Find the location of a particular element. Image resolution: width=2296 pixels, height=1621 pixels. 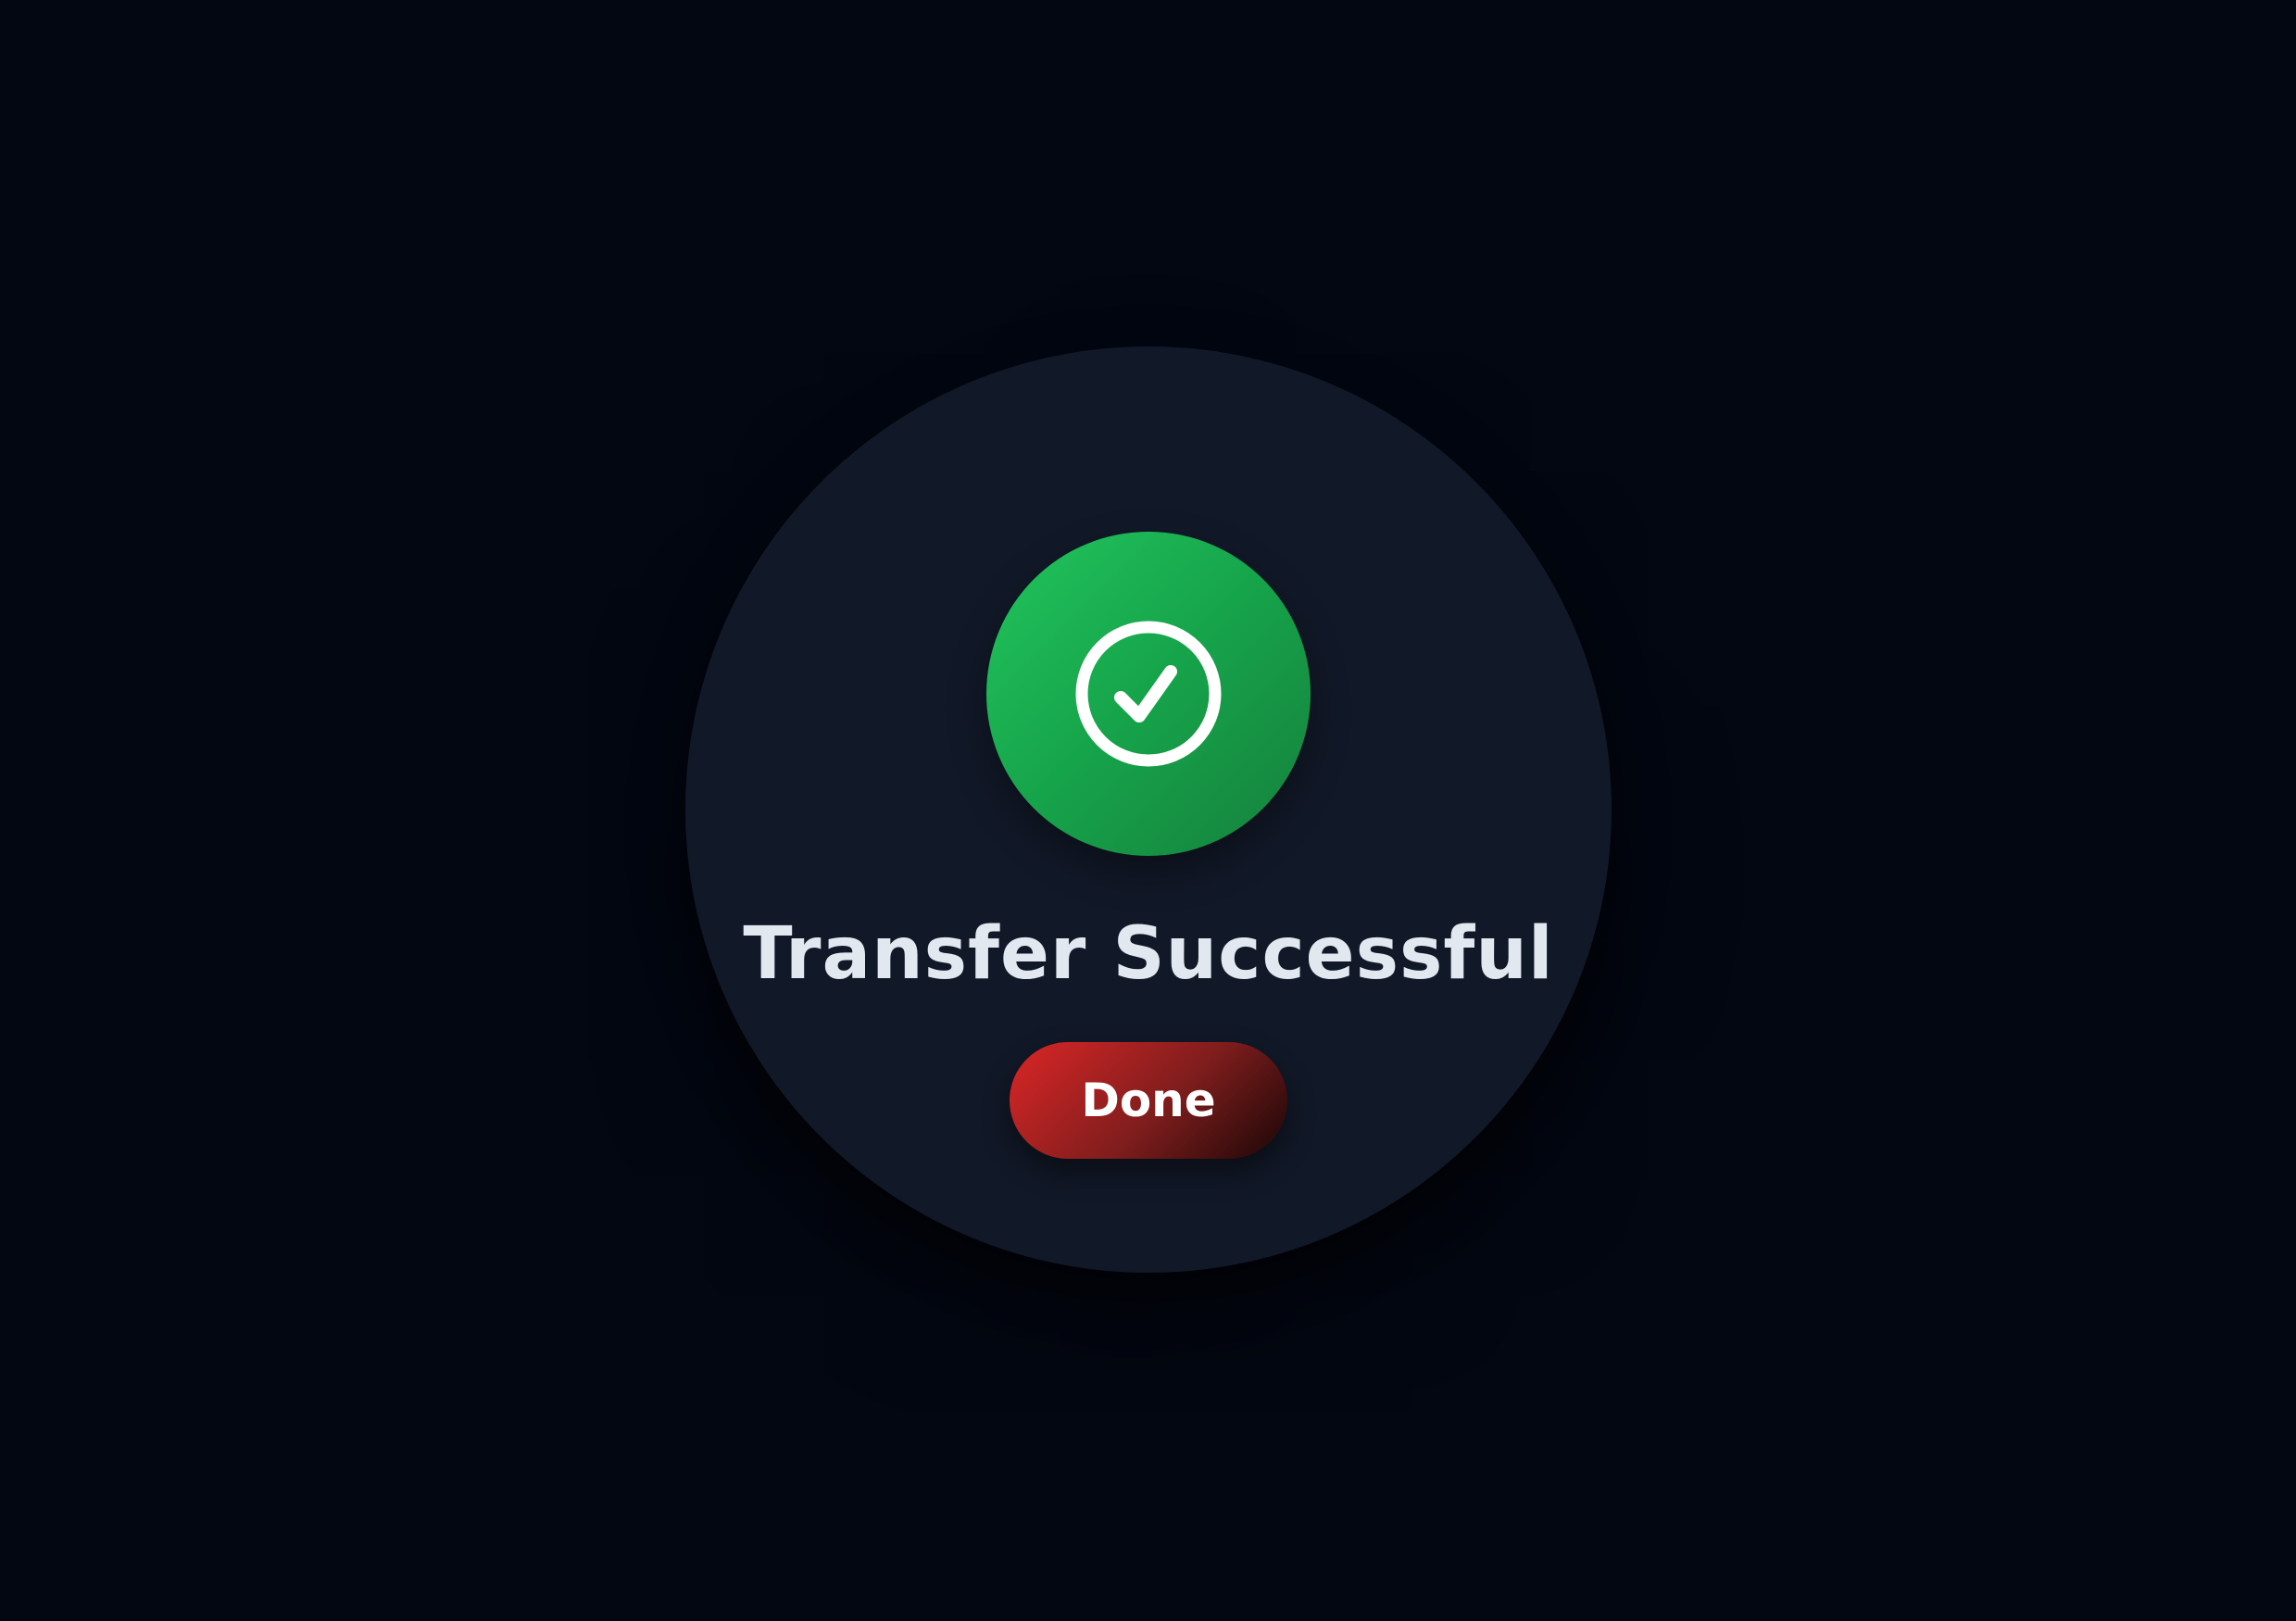

check-circle-icon is located at coordinates (1148, 694).